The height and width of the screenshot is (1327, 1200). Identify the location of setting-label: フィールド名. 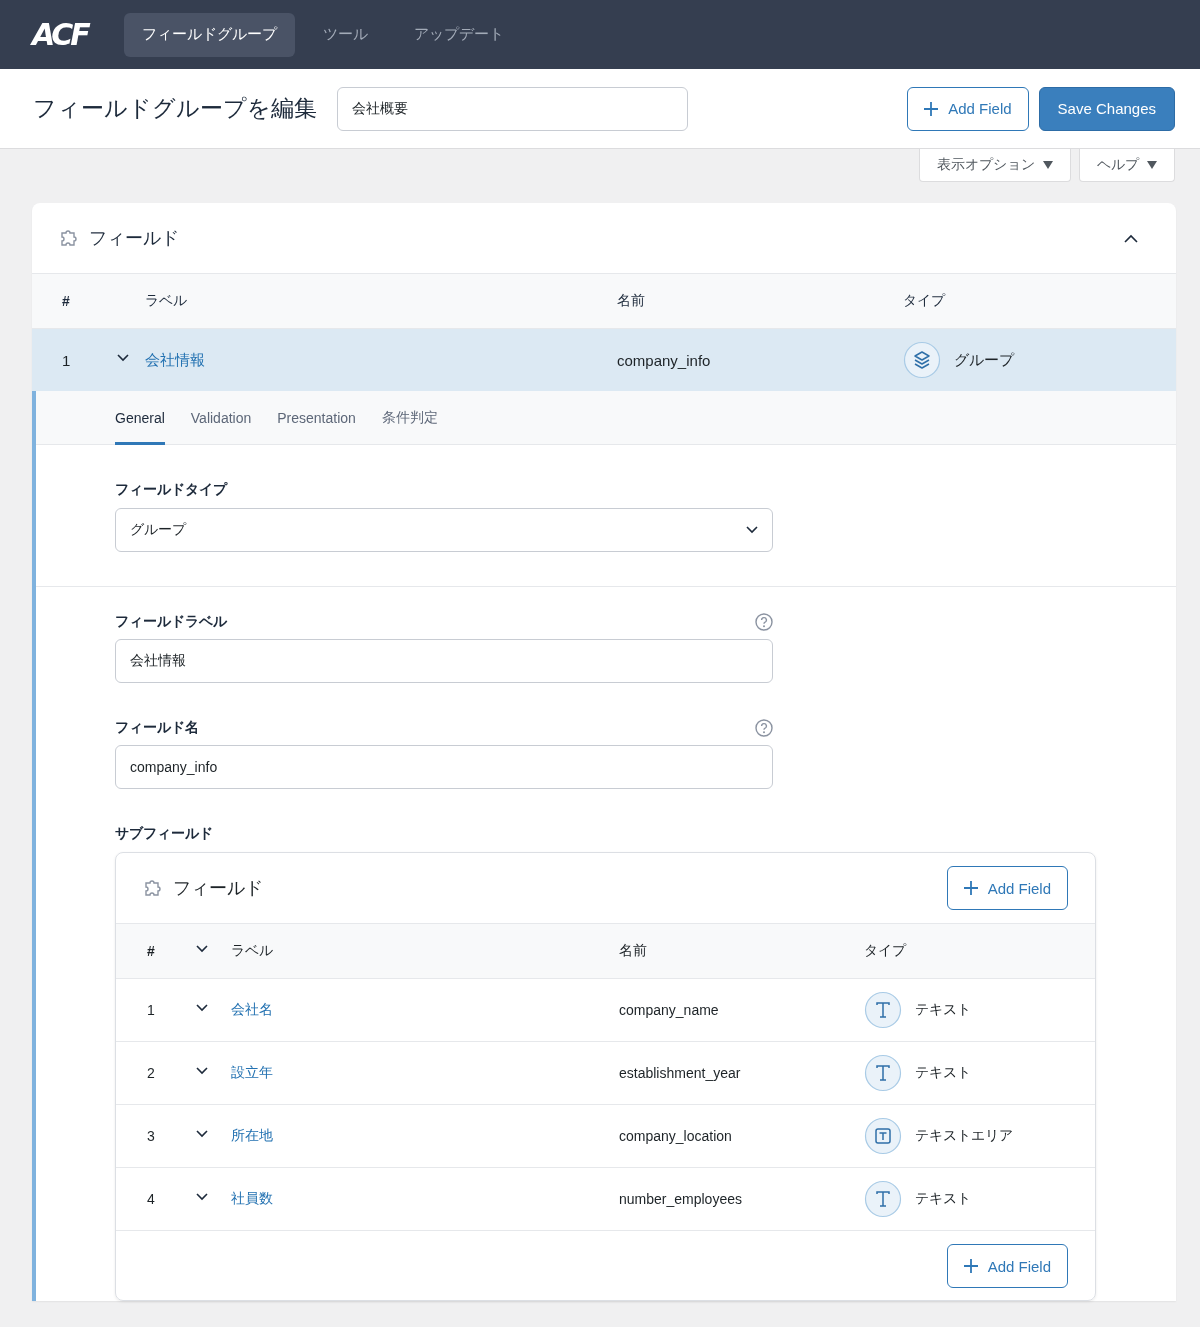
(157, 728).